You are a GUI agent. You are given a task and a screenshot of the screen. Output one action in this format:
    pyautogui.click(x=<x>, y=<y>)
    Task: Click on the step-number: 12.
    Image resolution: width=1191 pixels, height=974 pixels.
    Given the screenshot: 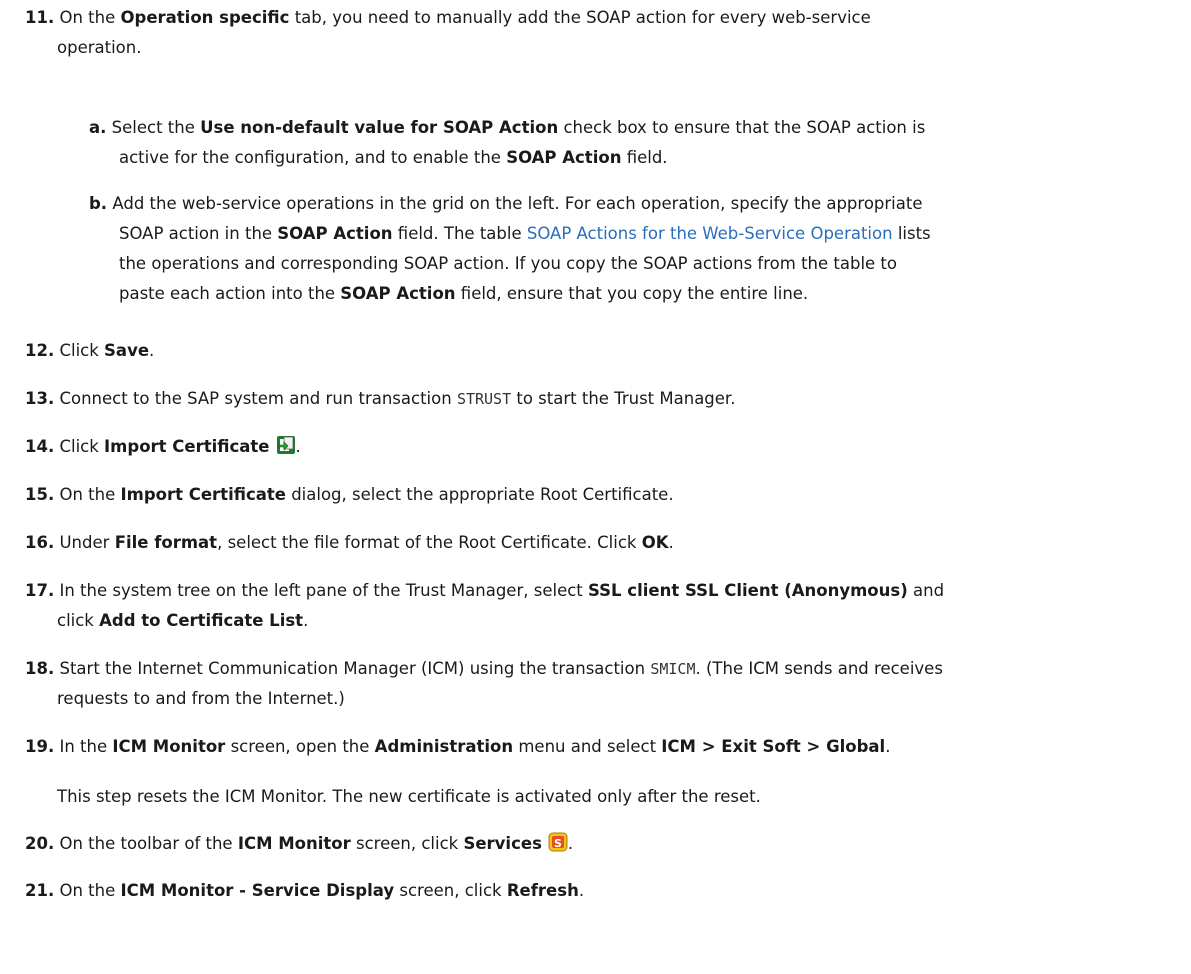 What is the action you would take?
    pyautogui.click(x=40, y=350)
    